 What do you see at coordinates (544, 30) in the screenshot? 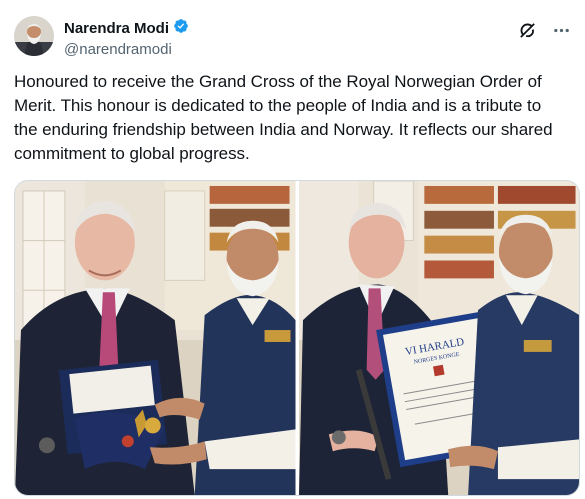
I see `post-actions` at bounding box center [544, 30].